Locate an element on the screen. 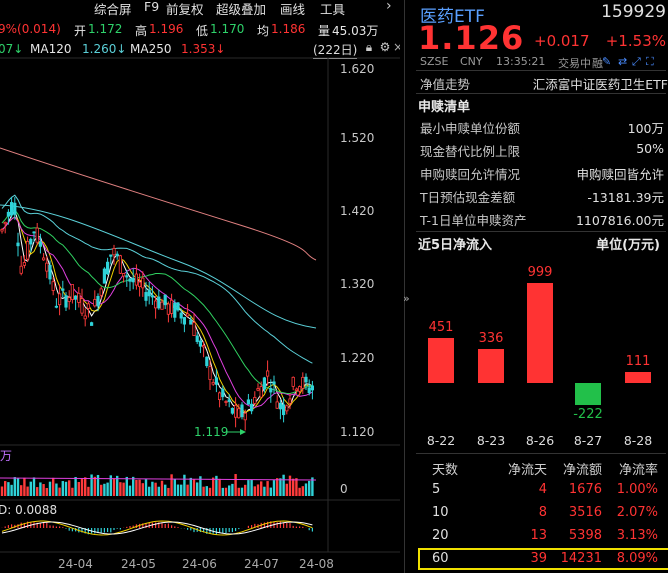  inflow-date-label: 8-26 is located at coordinates (540, 440).